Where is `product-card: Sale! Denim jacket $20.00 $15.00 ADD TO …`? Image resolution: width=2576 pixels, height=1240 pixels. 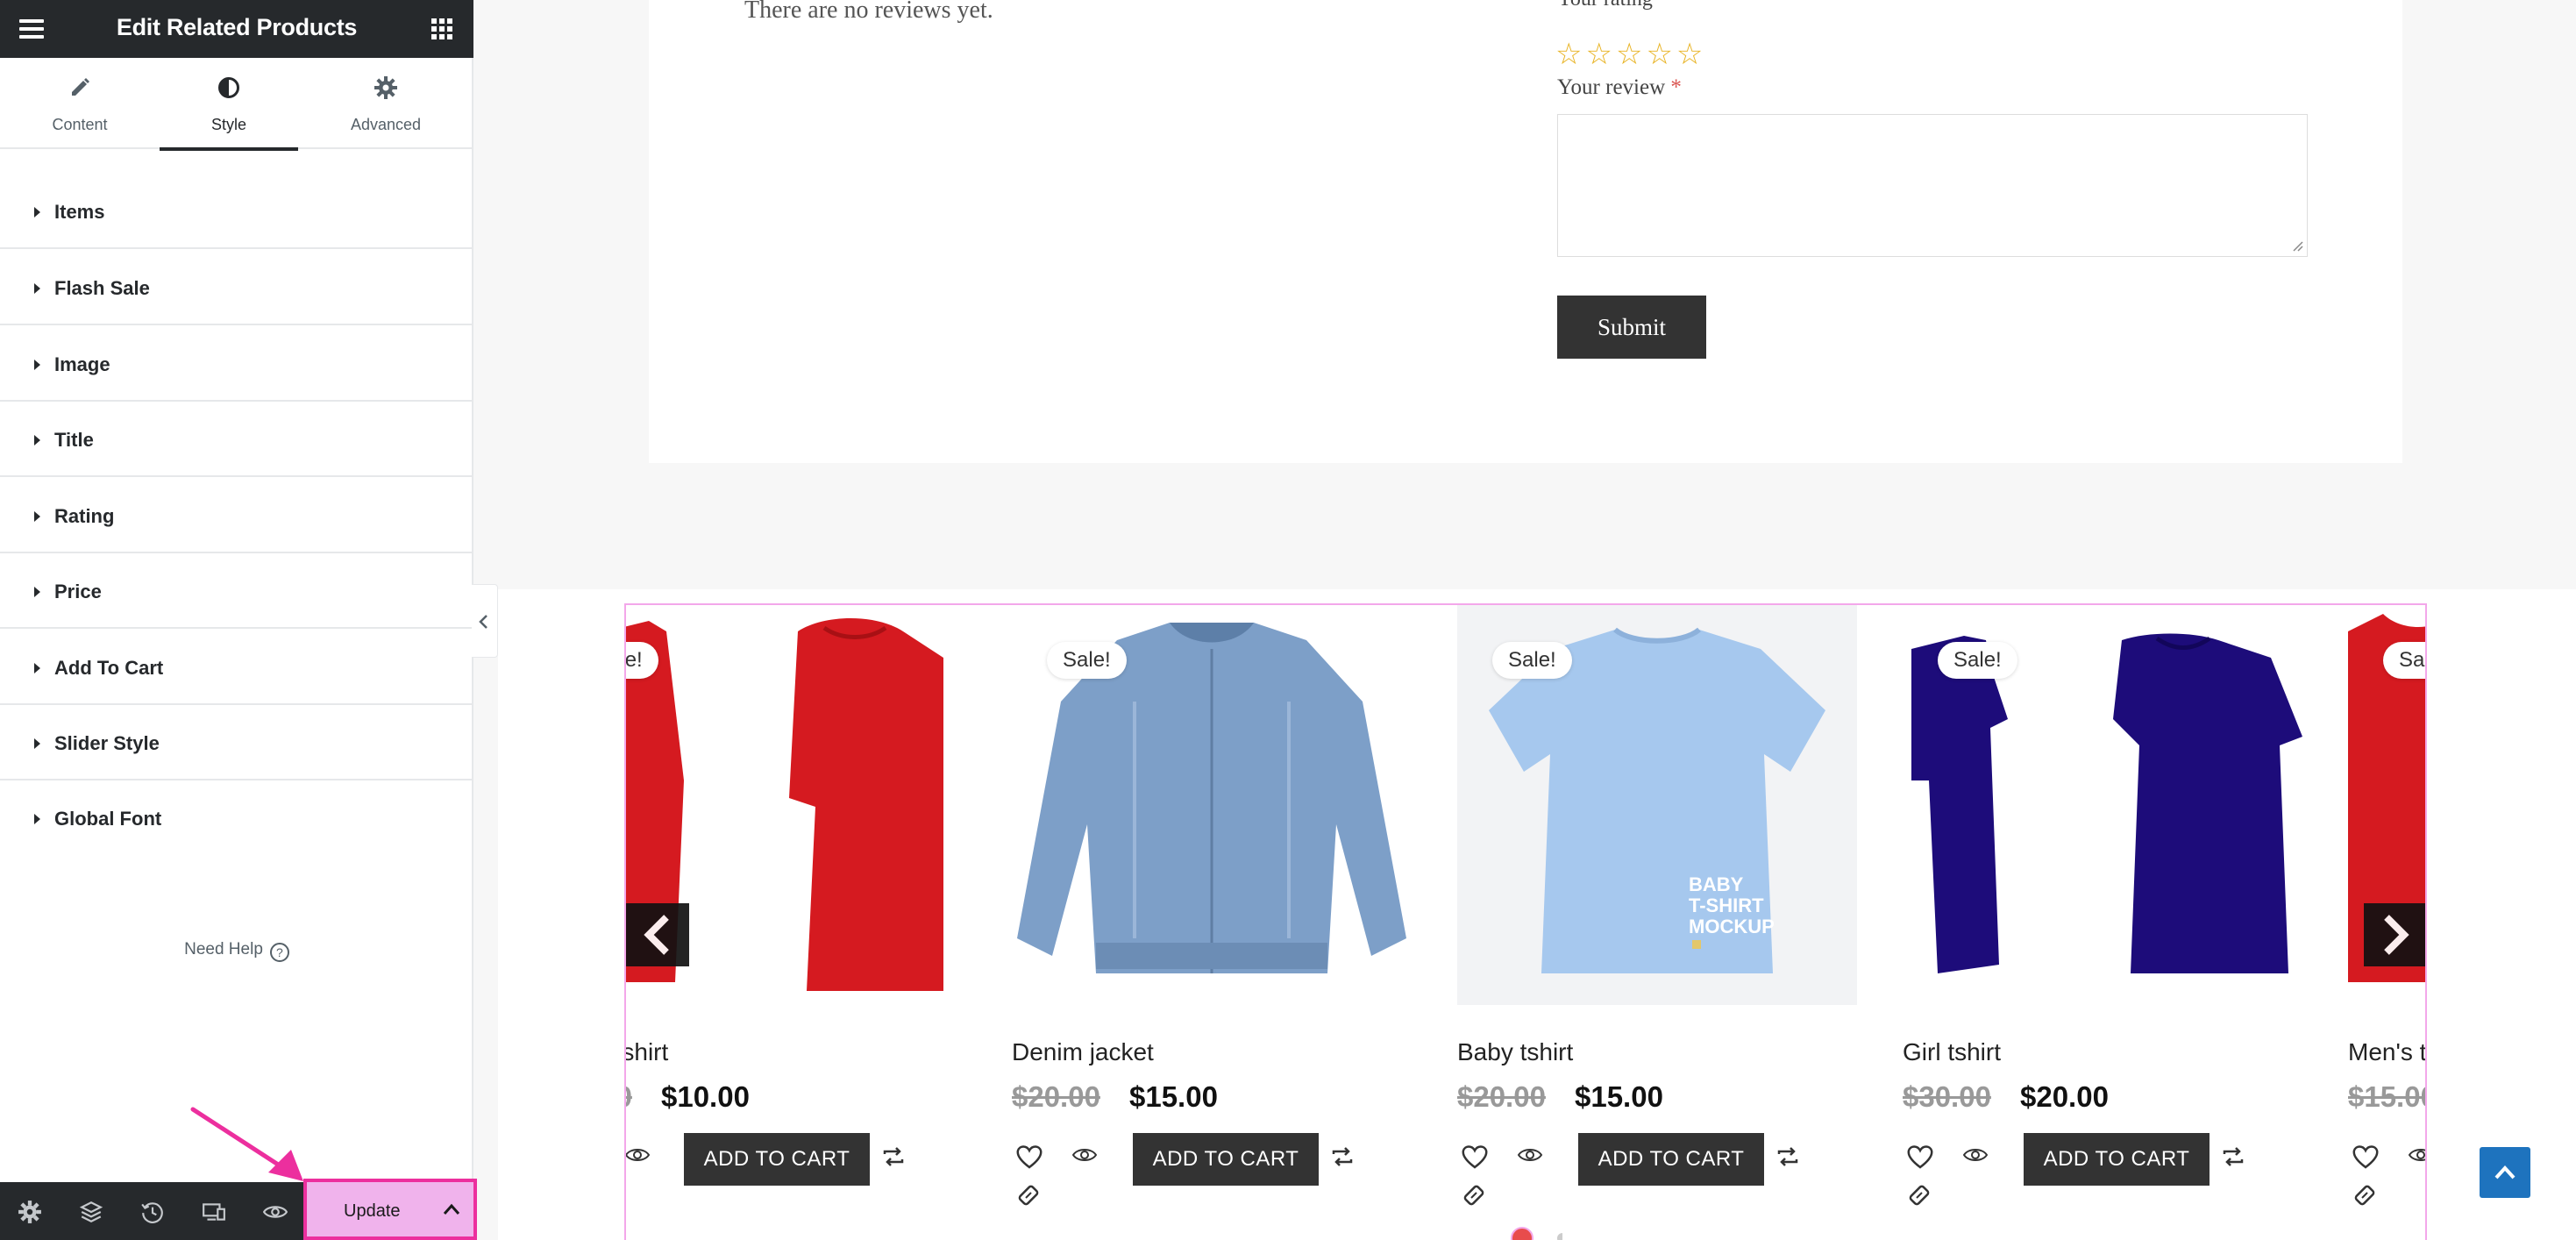
product-card: Sale! Denim jacket $20.00 $15.00 ADD TO … is located at coordinates (1212, 923).